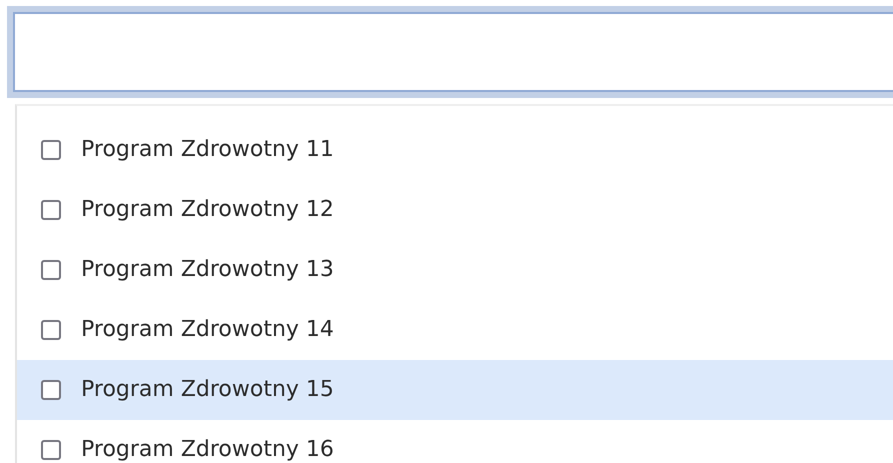  I want to click on dropdown-option: Program Zdrowotny 15, so click(455, 390).